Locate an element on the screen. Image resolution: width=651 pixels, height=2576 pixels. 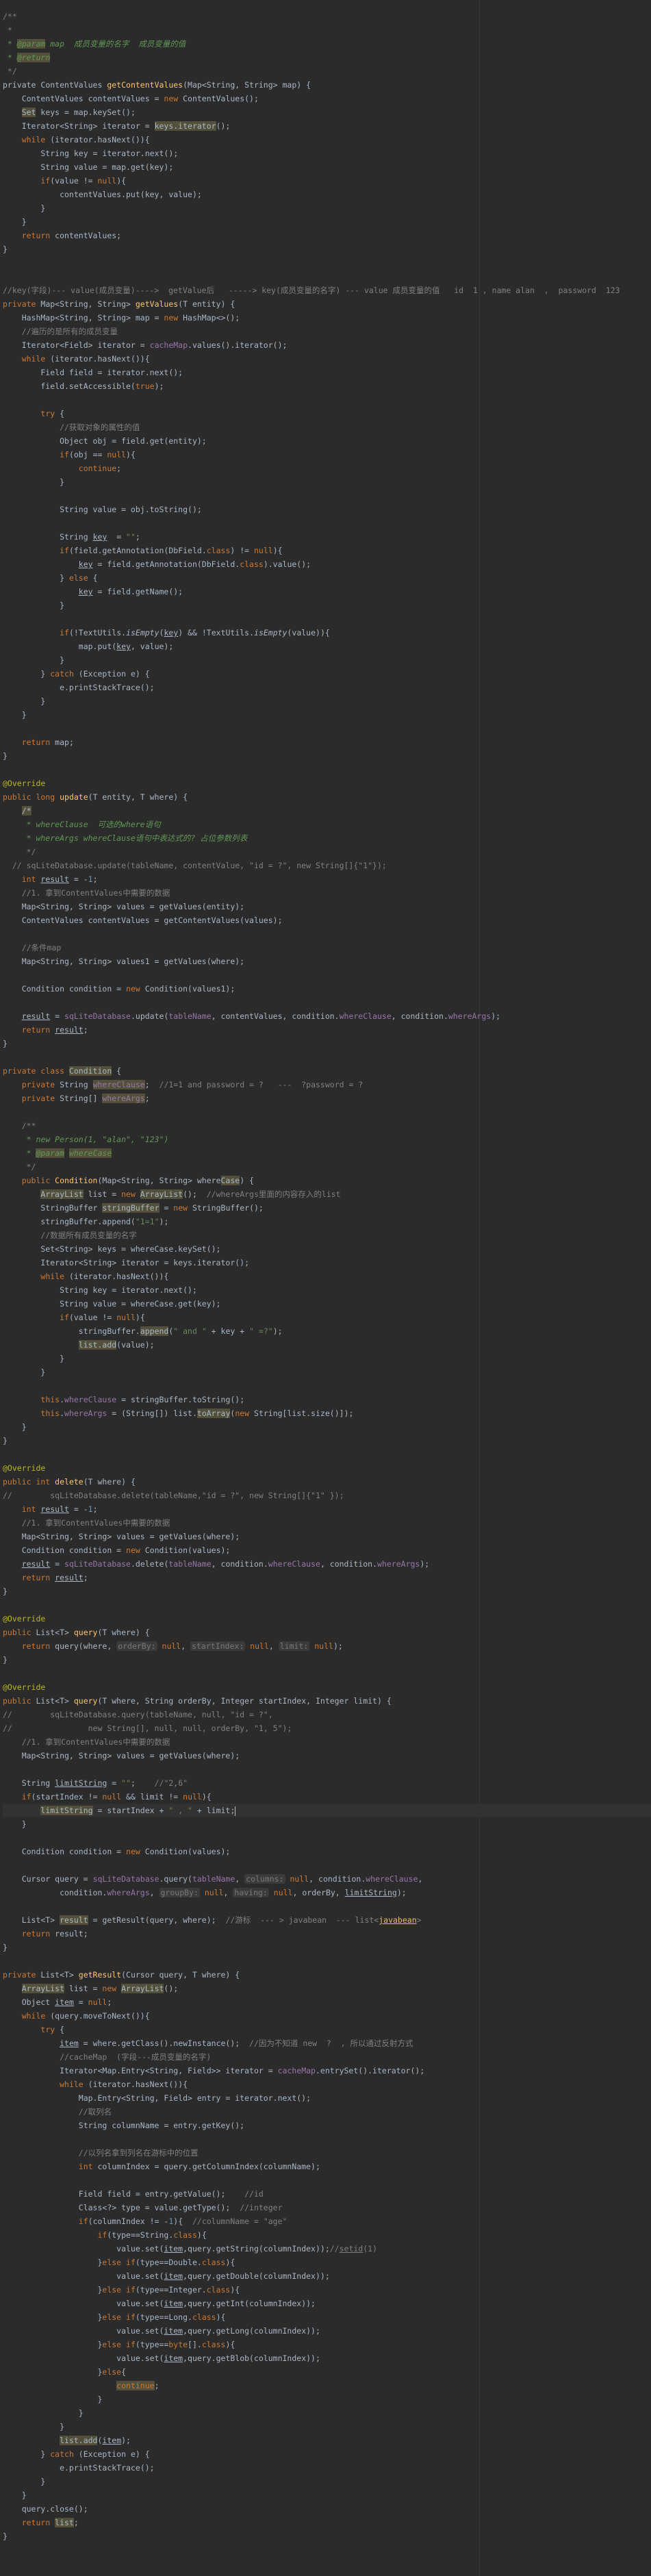
code-line: * new Person(1, "alan", "123") is located at coordinates (327, 1139).